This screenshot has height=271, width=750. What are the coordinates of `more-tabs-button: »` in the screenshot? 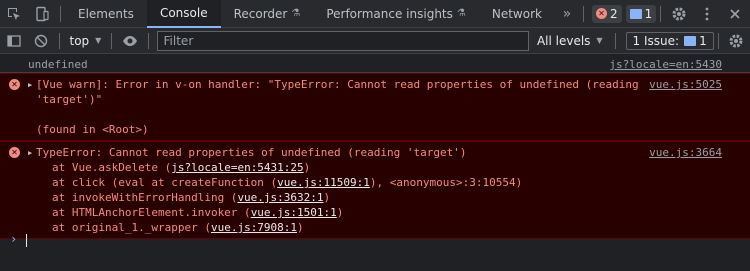 It's located at (567, 14).